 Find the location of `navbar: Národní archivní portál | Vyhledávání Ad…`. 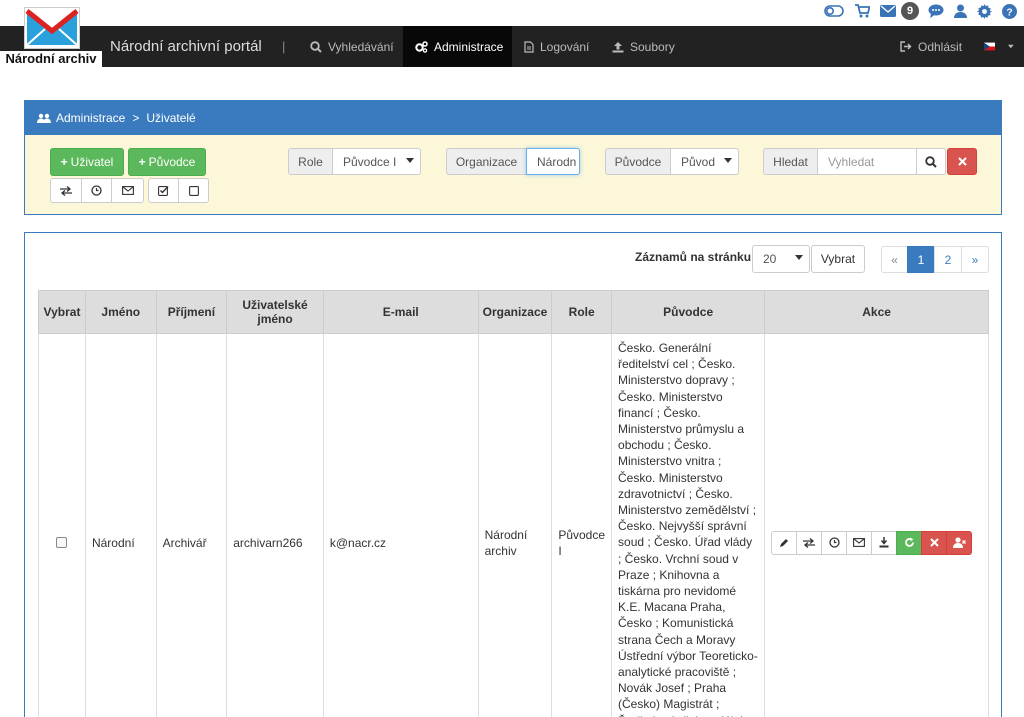

navbar: Národní archivní portál | Vyhledávání Ad… is located at coordinates (512, 46).